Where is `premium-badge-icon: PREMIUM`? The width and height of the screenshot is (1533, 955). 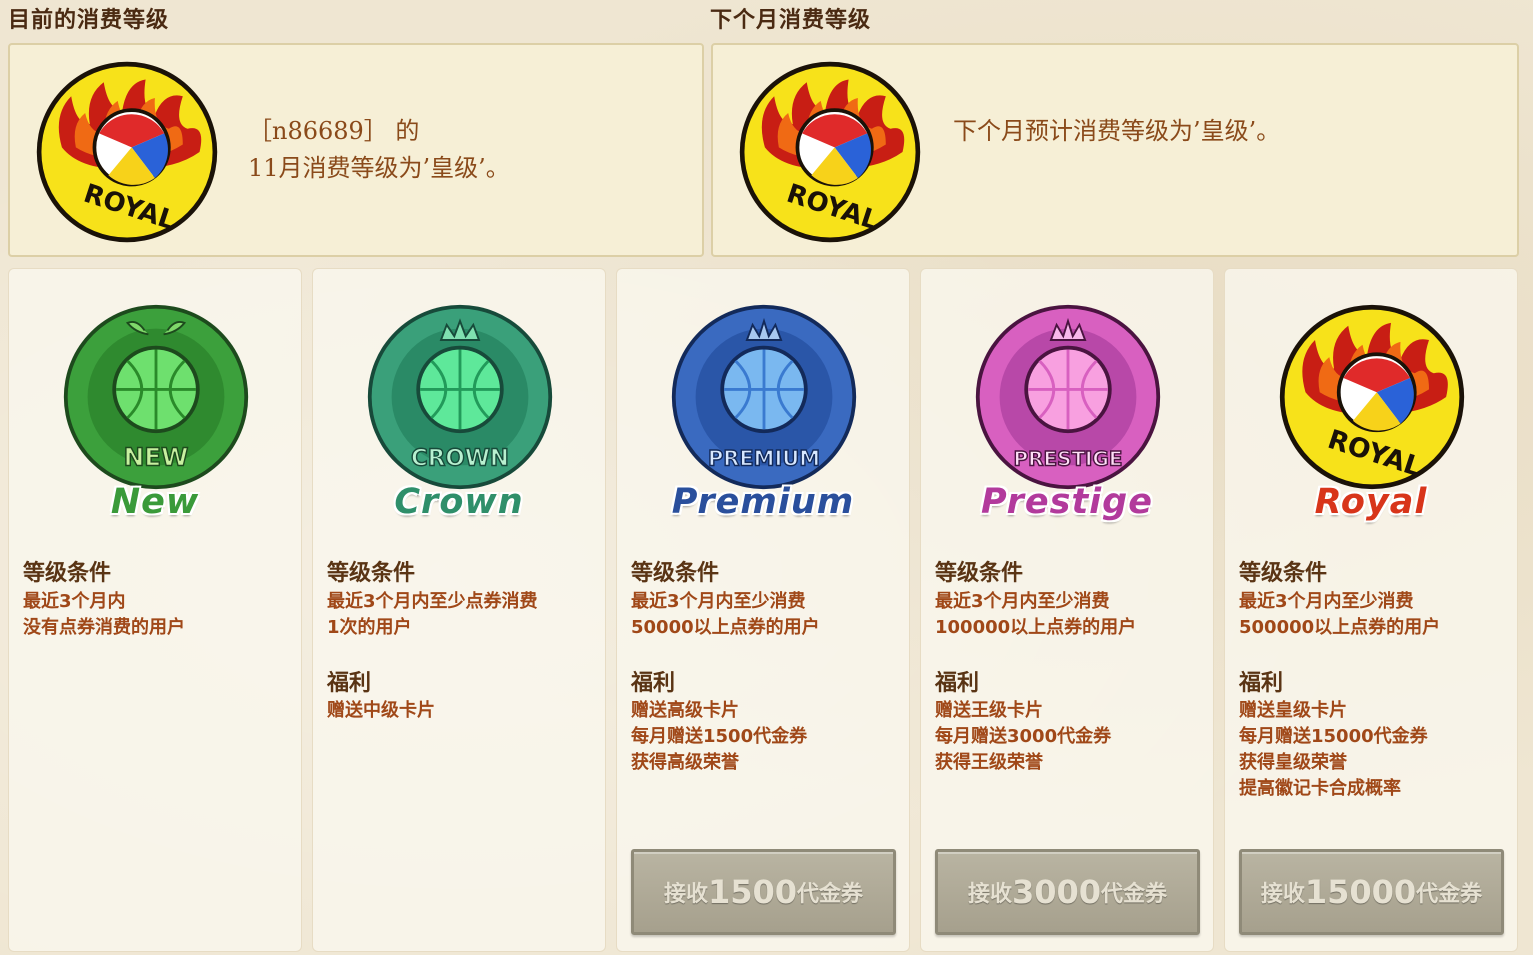
premium-badge-icon: PREMIUM is located at coordinates (764, 397).